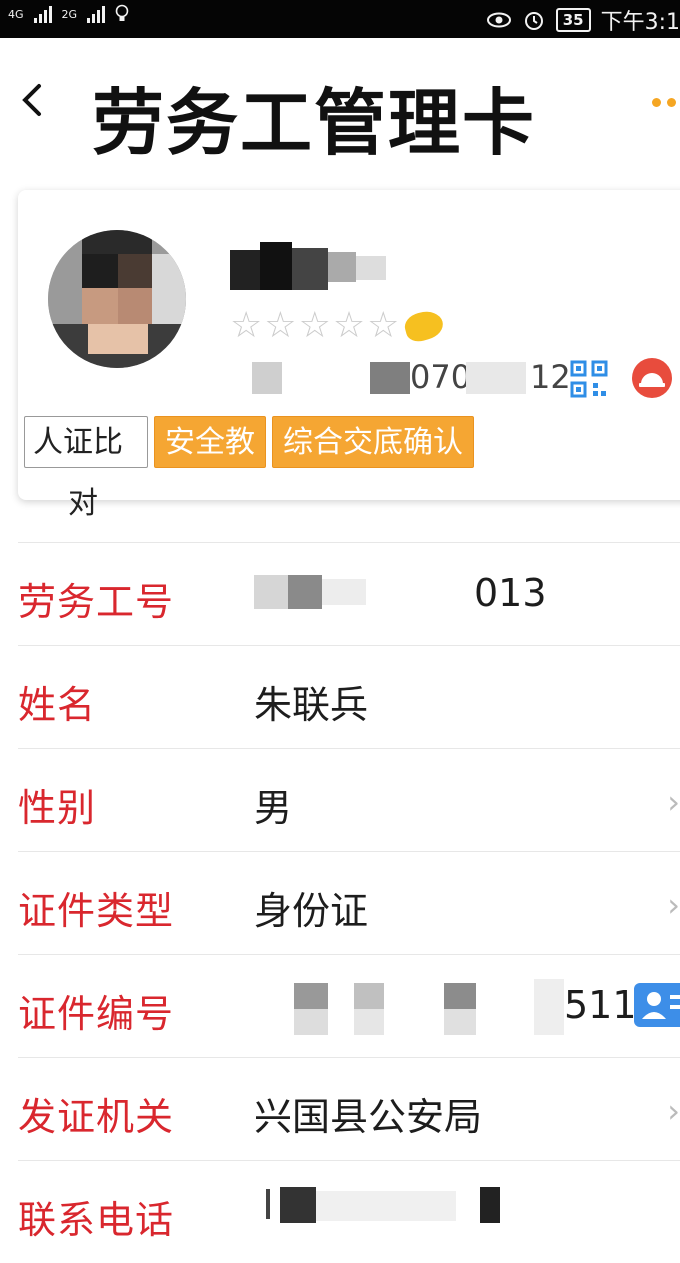 The image size is (680, 1263). Describe the element at coordinates (96, 911) in the screenshot. I see `field-label: 证件类型` at that location.